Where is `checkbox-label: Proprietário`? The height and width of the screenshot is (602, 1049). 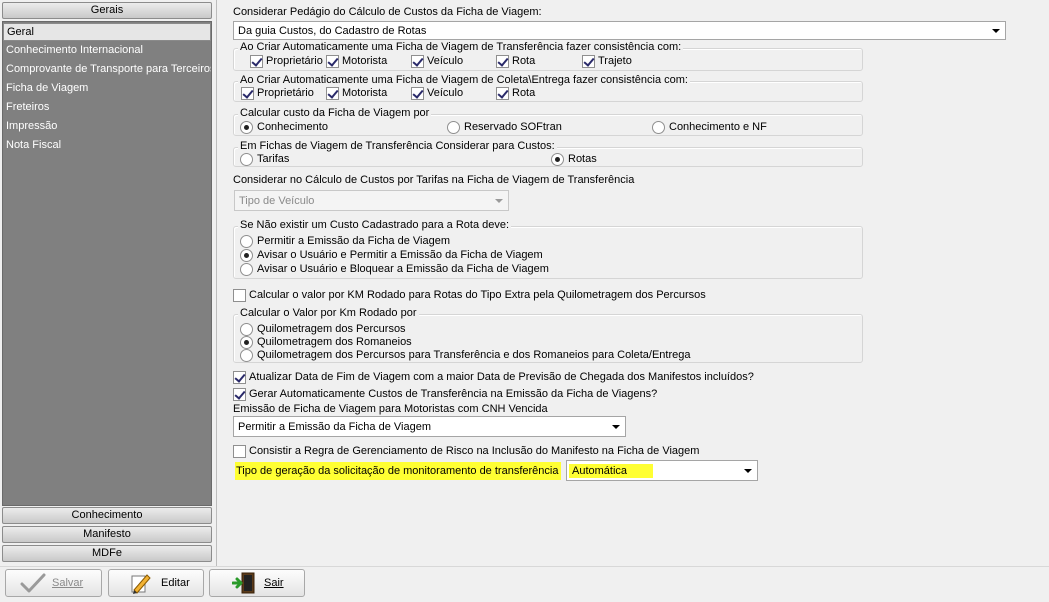 checkbox-label: Proprietário is located at coordinates (294, 61).